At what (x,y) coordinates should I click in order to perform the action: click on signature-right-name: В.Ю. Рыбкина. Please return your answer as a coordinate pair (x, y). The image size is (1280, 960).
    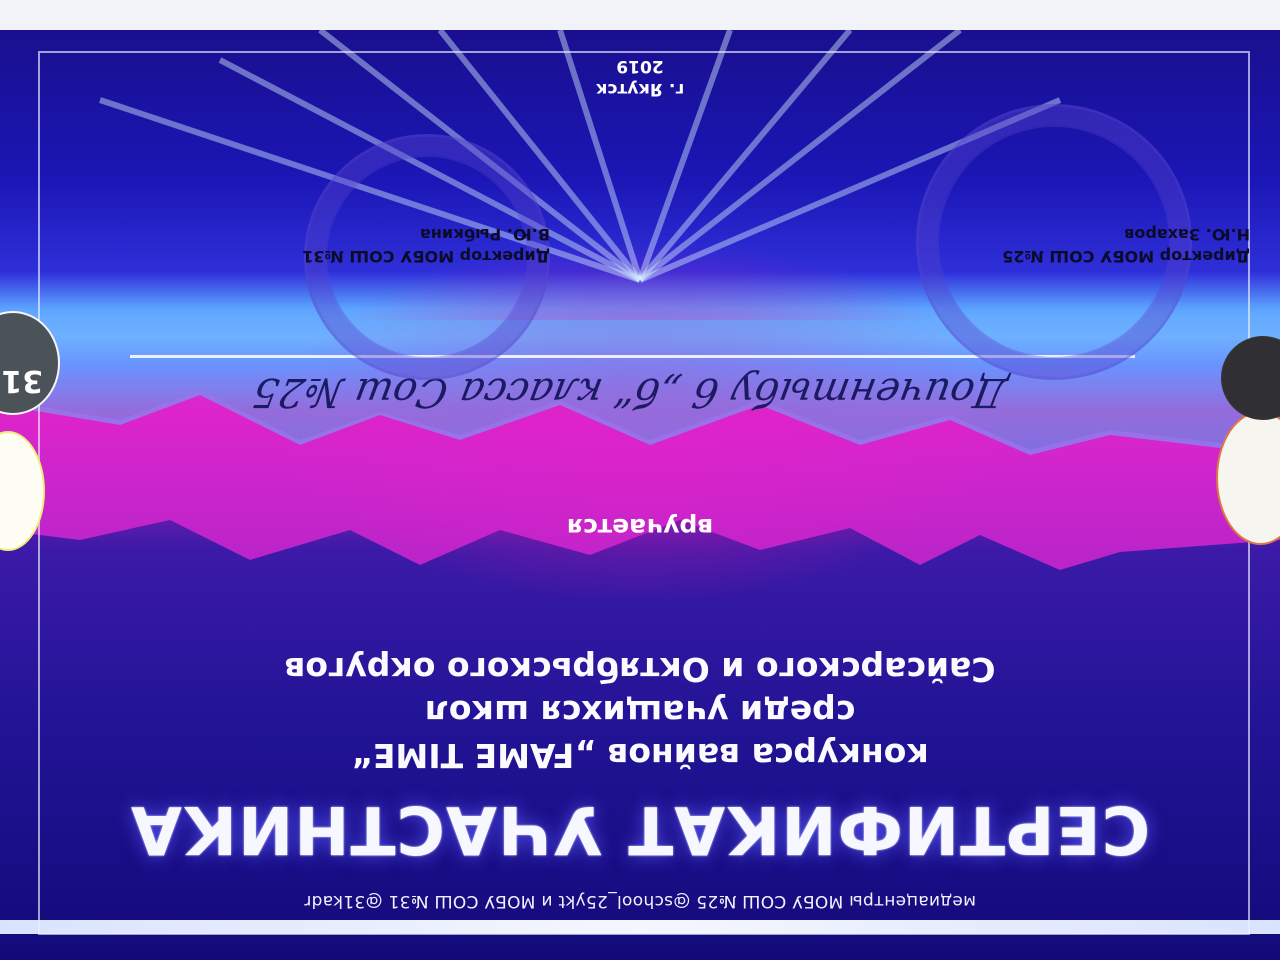
    Looking at the image, I should click on (485, 234).